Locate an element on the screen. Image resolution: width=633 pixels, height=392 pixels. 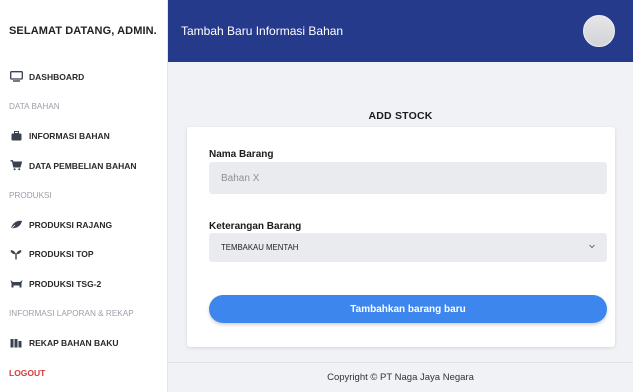
sidebar-item-produksi-top: PRODUKSI TOP is located at coordinates (84, 255).